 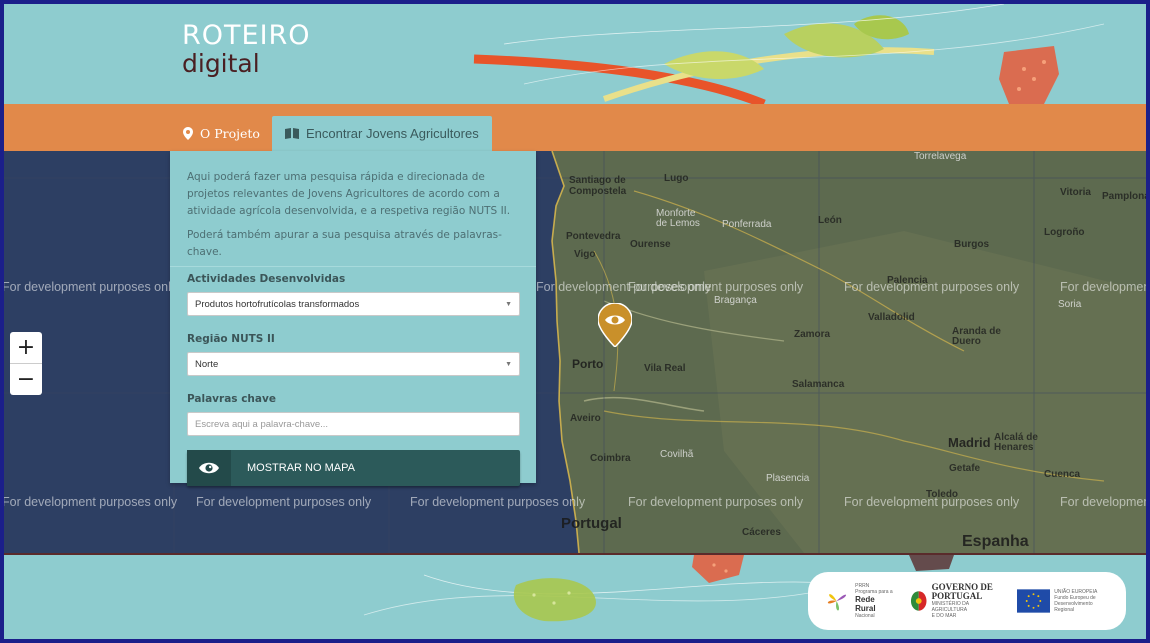 What do you see at coordinates (353, 424) in the screenshot?
I see `keywords-input` at bounding box center [353, 424].